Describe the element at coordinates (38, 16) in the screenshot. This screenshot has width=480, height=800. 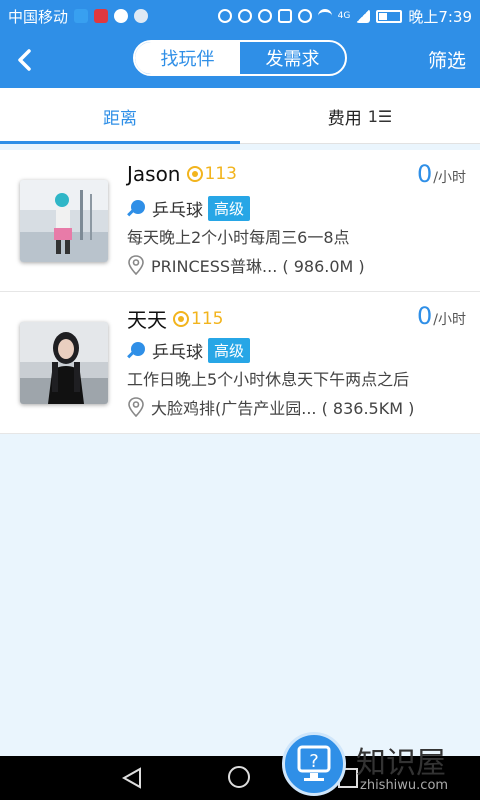
I see `carrier-name: 中国移动` at that location.